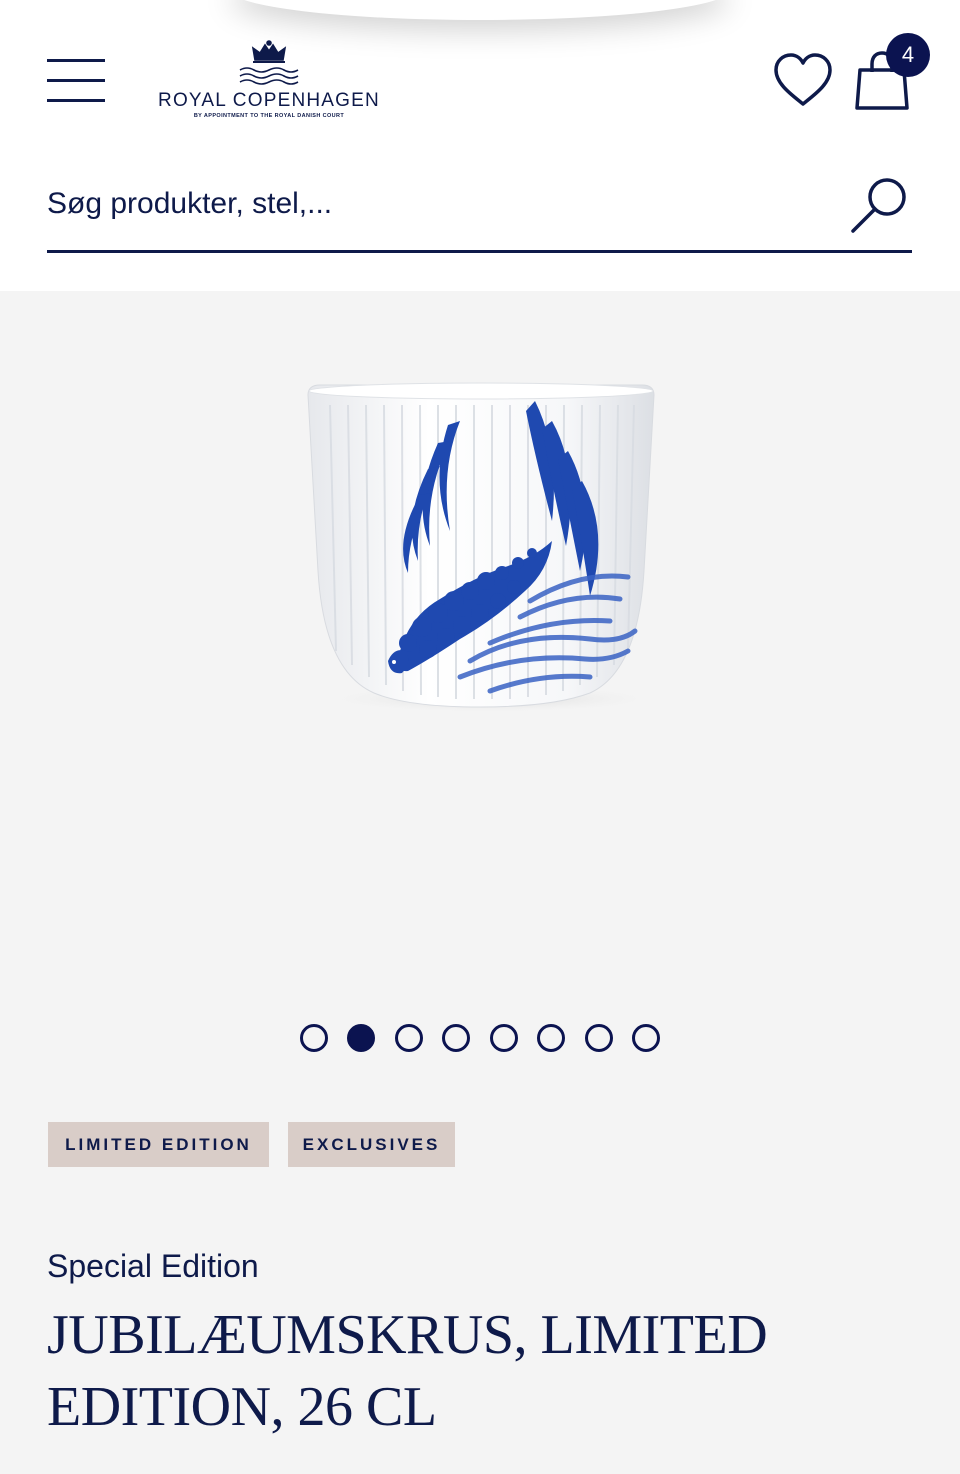 The height and width of the screenshot is (1474, 960). Describe the element at coordinates (407, 1371) in the screenshot. I see `product-title: JUBILÆUMSKRUS, LIMITED EDITION, 26 CL` at that location.